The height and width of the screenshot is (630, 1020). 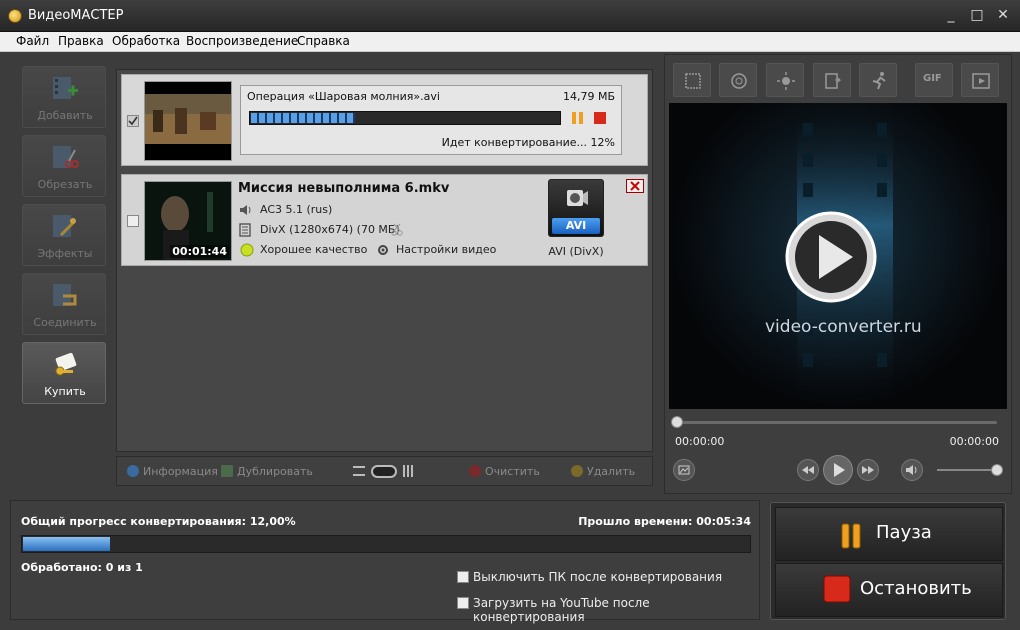 I want to click on gear-icon, so click(x=383, y=250).